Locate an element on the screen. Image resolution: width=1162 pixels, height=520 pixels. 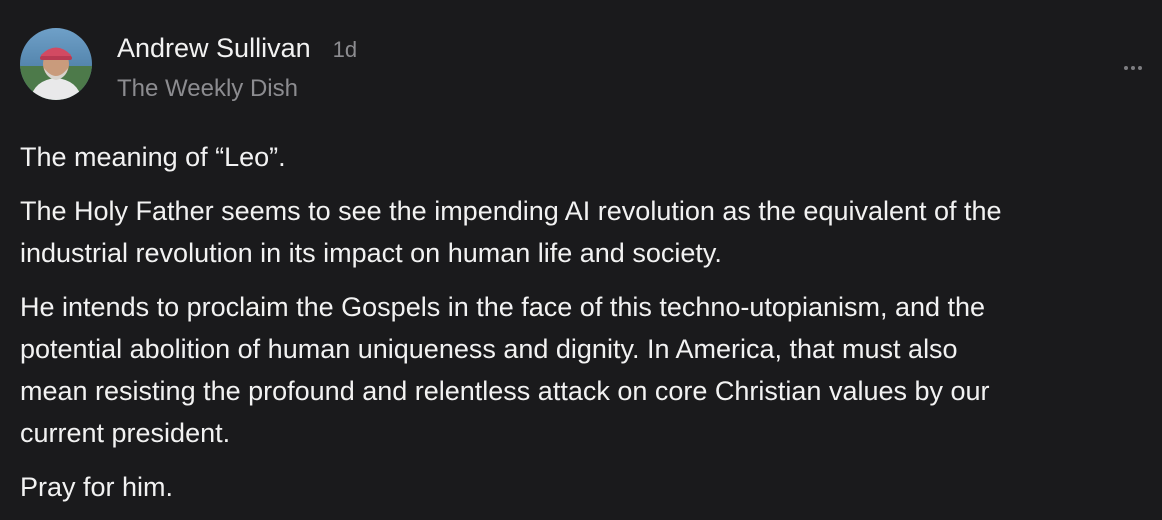
post-paragraph: Pray for him. is located at coordinates (97, 487).